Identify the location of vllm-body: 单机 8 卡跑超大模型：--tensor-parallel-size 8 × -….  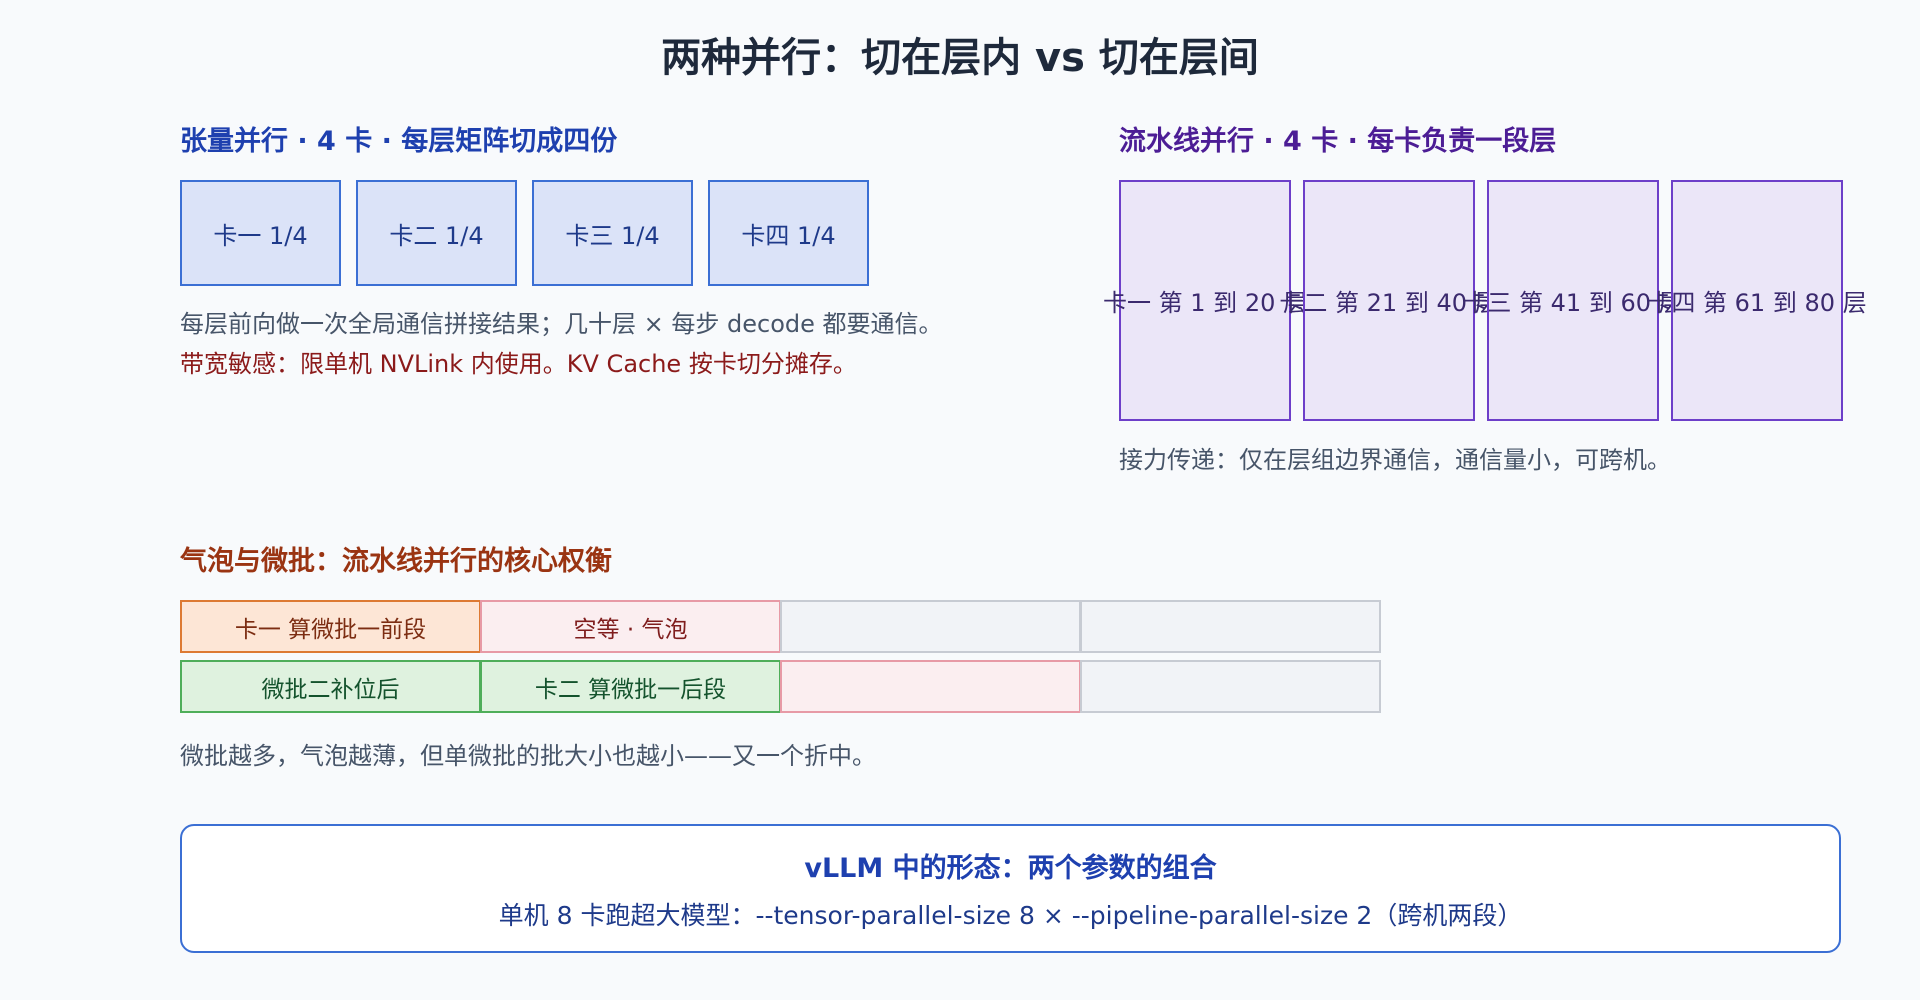
(1010, 915).